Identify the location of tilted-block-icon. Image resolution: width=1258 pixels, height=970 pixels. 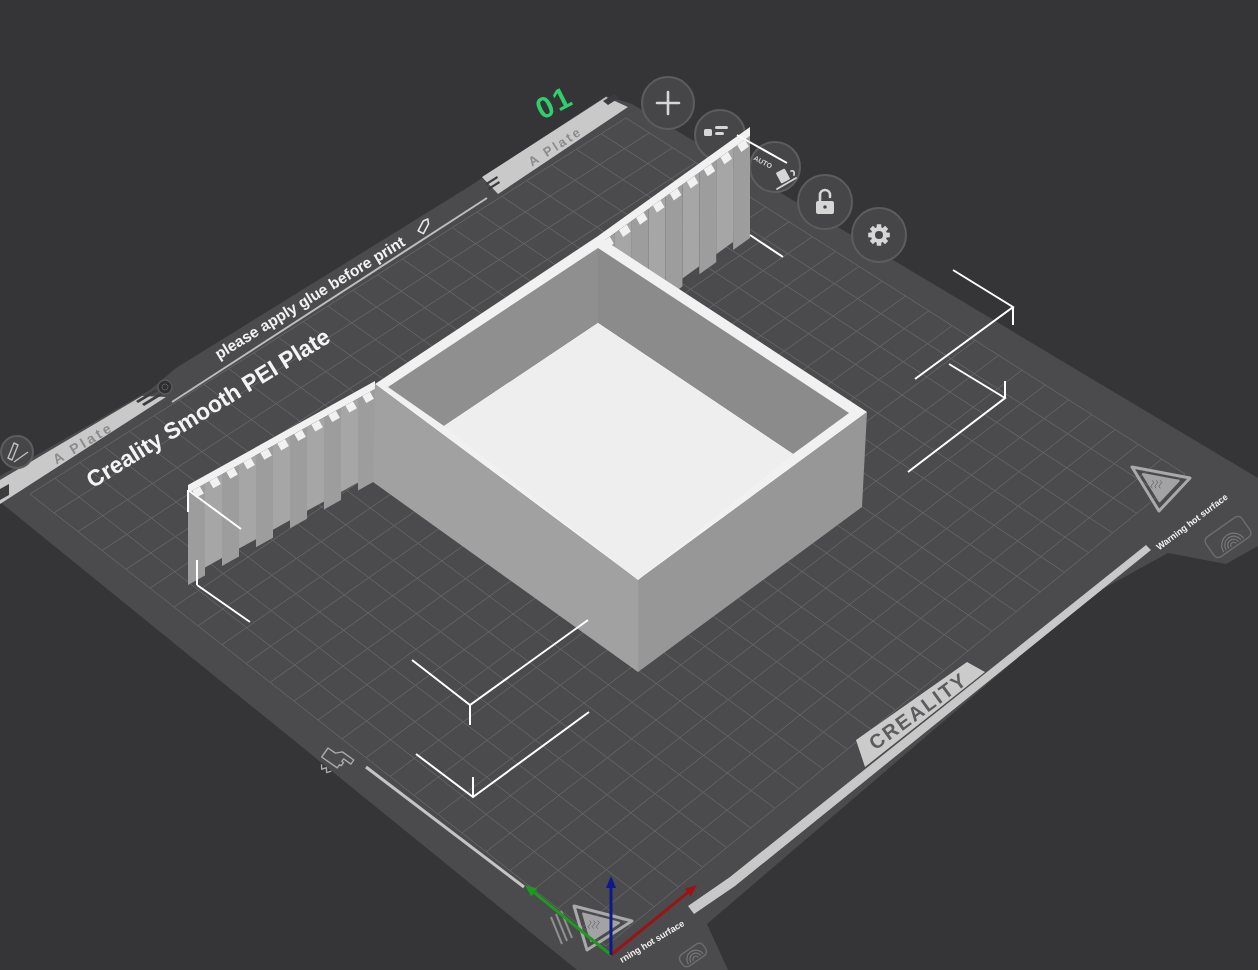
(786, 179).